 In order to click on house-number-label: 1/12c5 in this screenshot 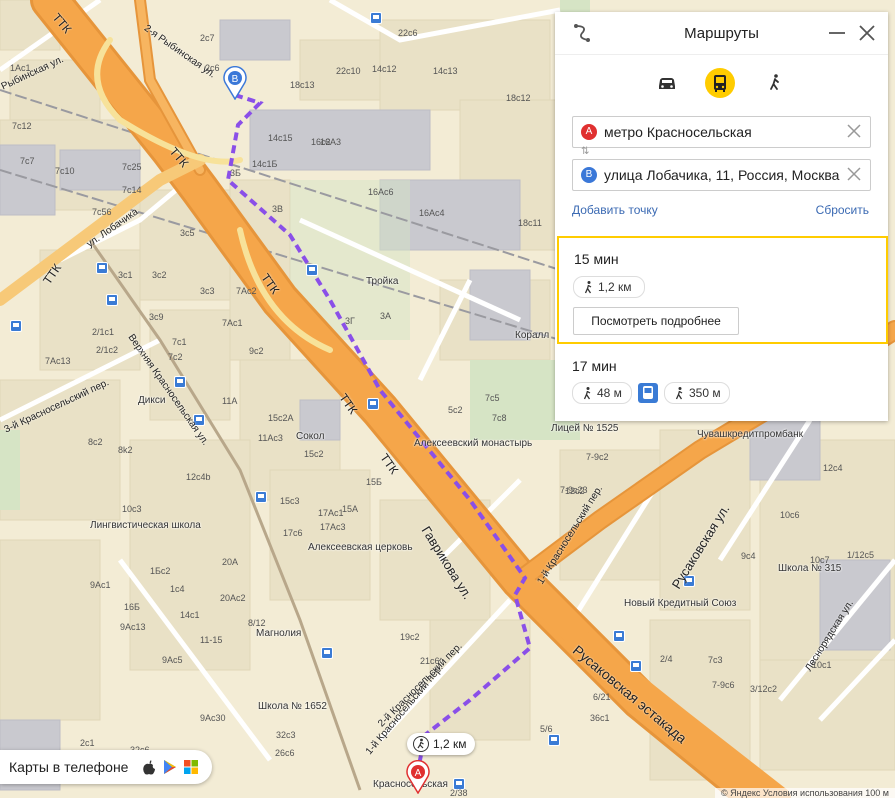, I will do `click(861, 555)`.